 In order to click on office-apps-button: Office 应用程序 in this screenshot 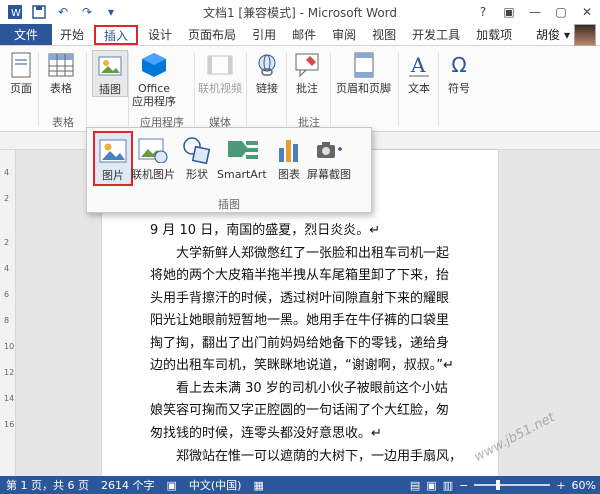, I will do `click(154, 79)`.